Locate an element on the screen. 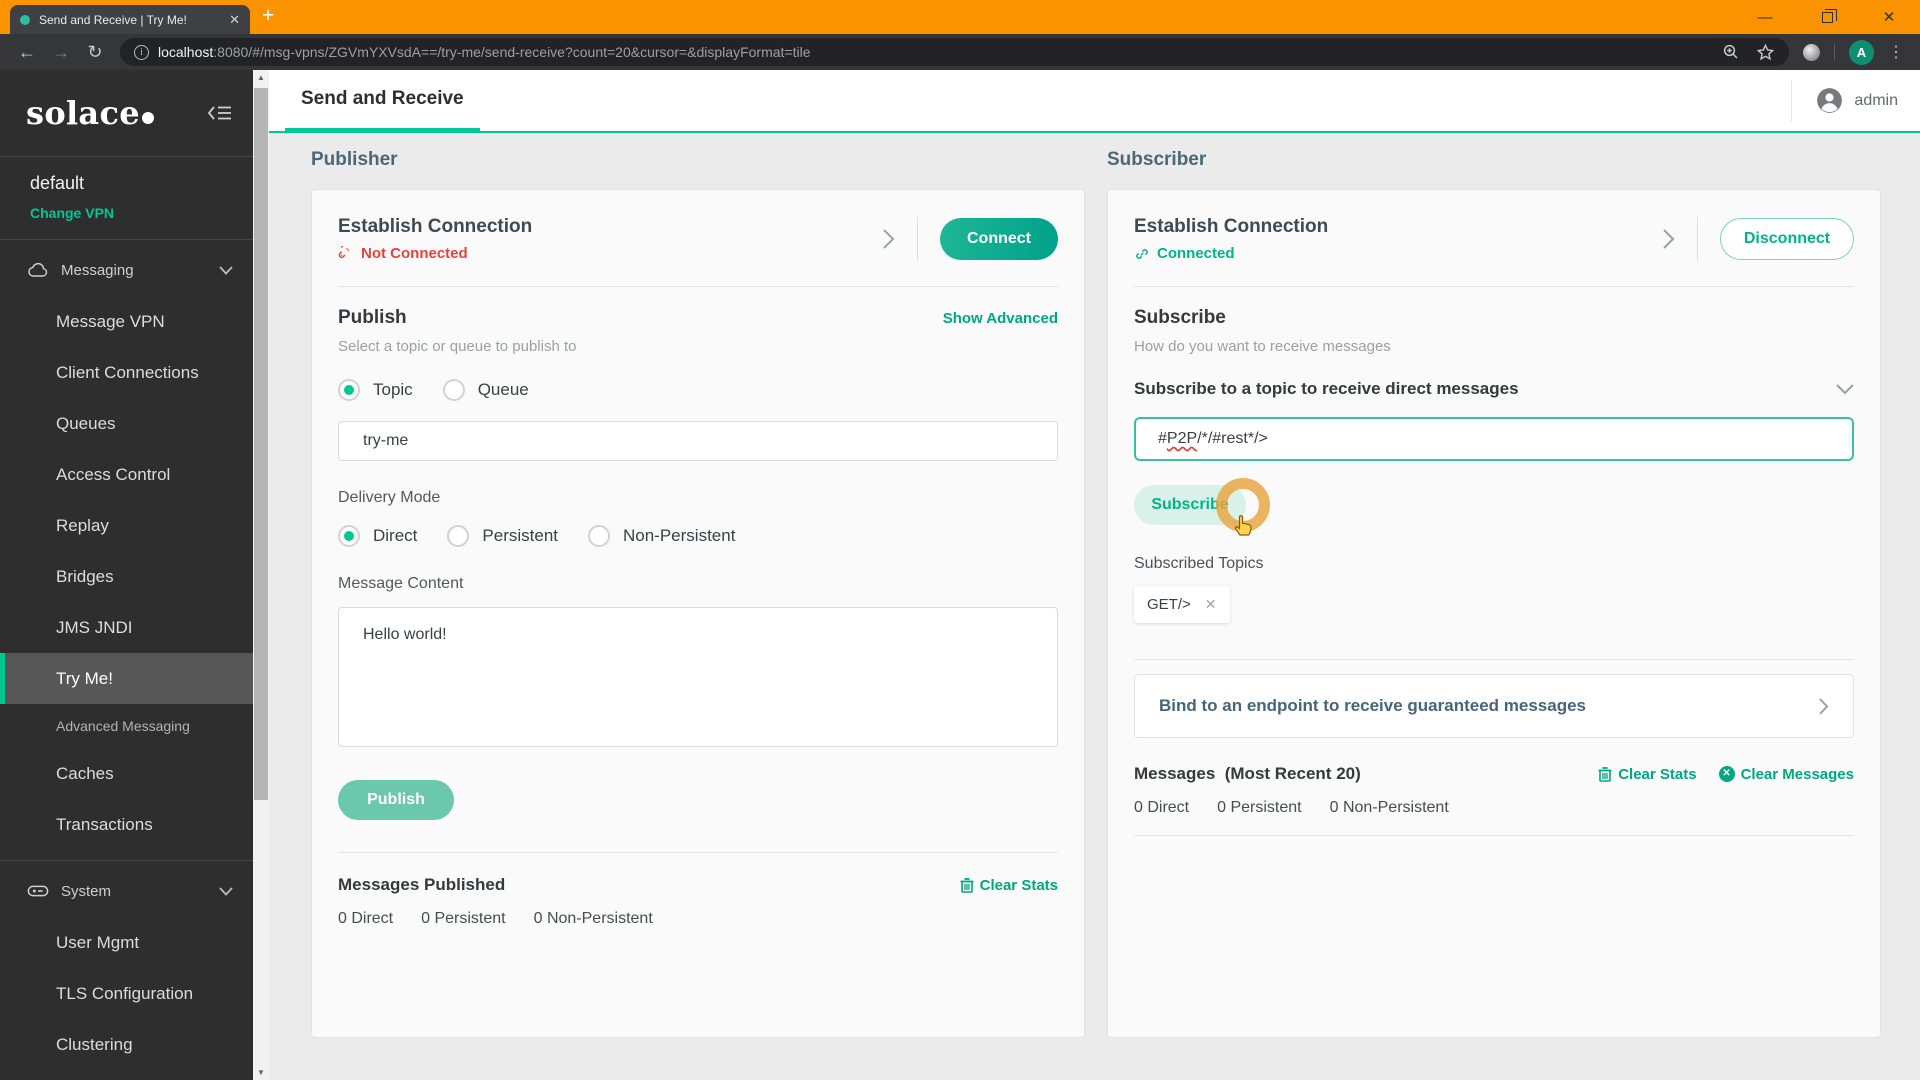  sidebar-section-messaging: Messaging is located at coordinates (126, 270).